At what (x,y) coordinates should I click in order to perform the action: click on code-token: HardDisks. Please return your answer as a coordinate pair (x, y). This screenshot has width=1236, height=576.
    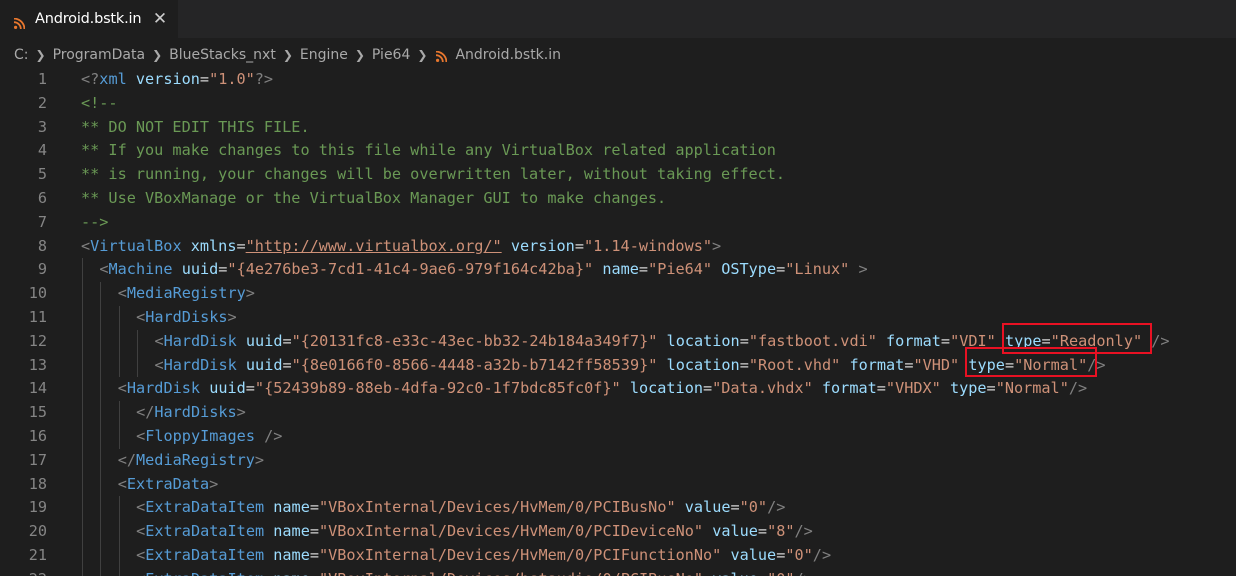
    Looking at the image, I should click on (195, 412).